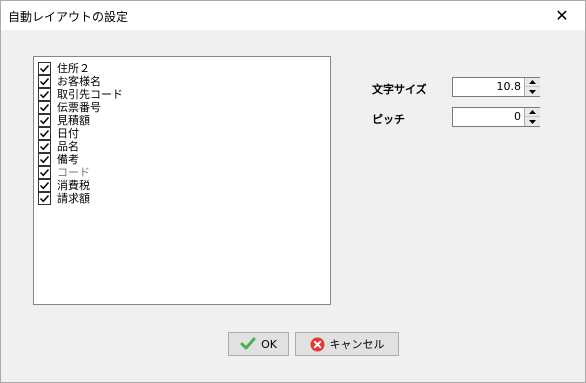 Image resolution: width=586 pixels, height=383 pixels. I want to click on list-item: コード, so click(64, 172).